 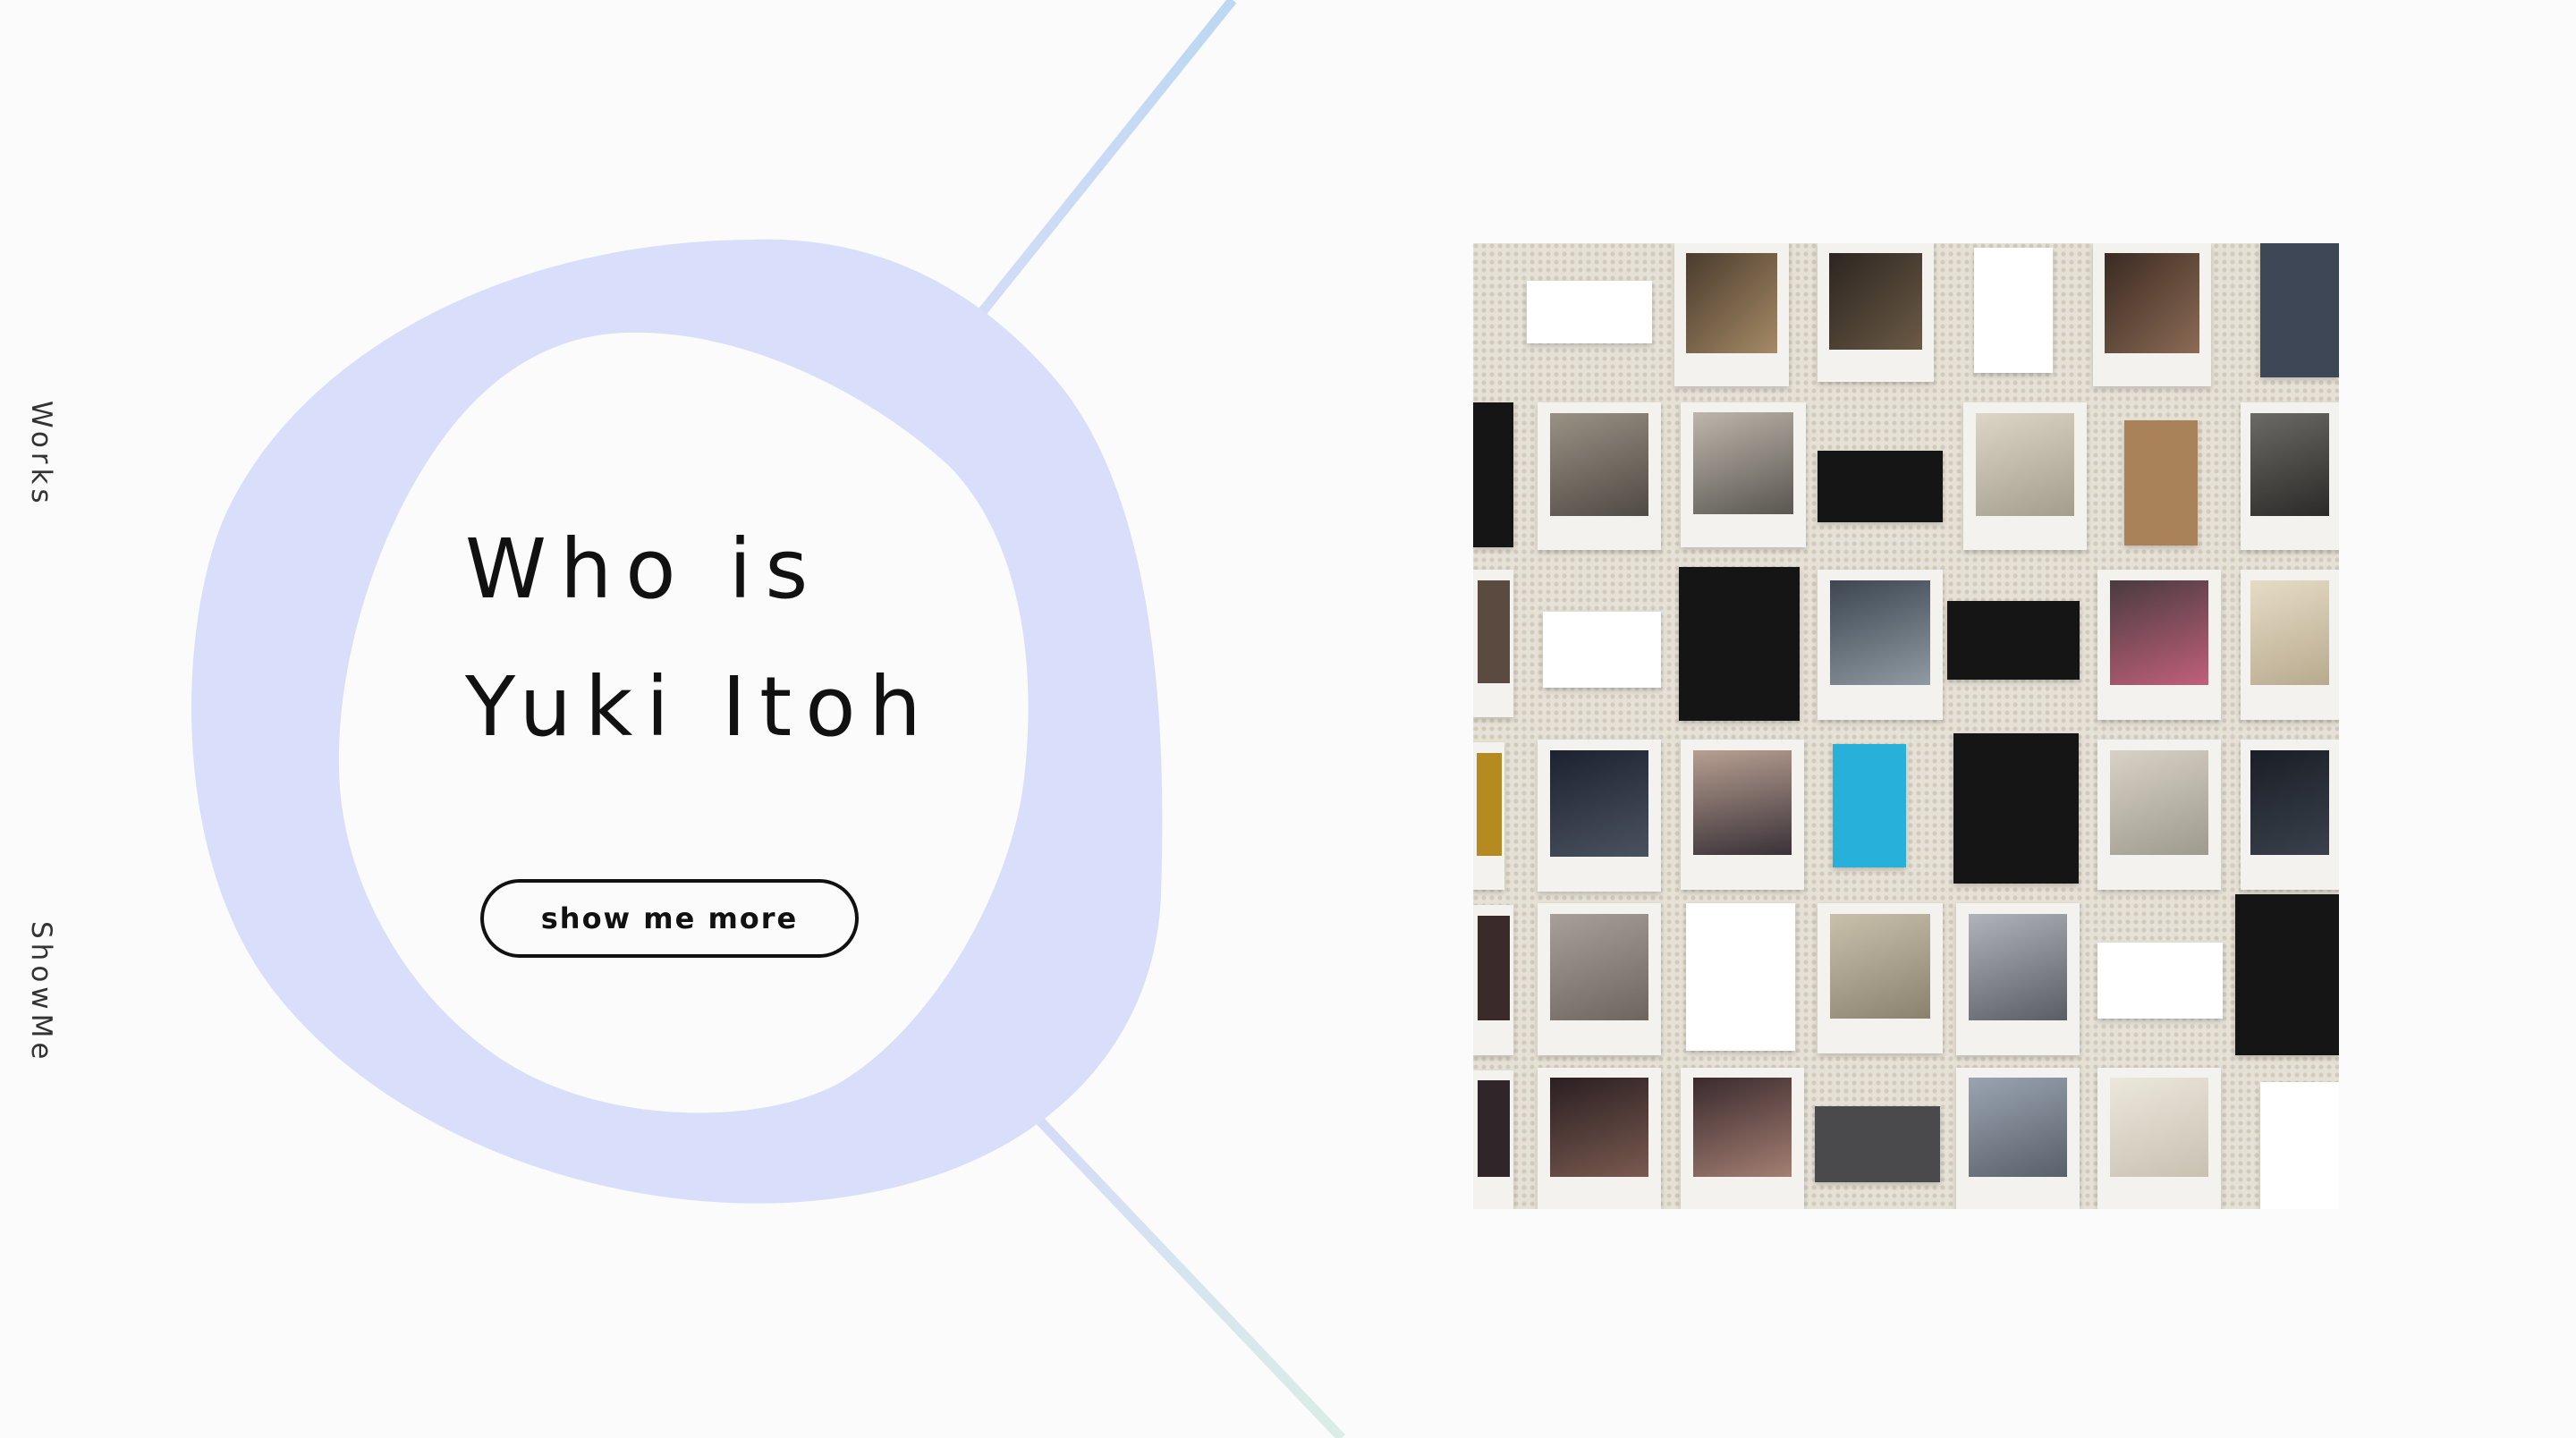 What do you see at coordinates (41, 992) in the screenshot?
I see `nav-link-showme: ShowMe` at bounding box center [41, 992].